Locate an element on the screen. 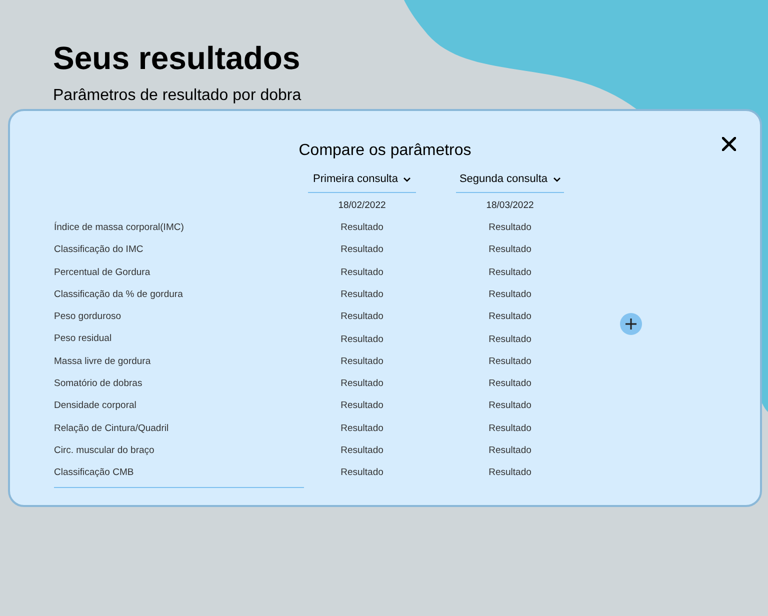 Image resolution: width=768 pixels, height=616 pixels. parameter-label: Classificação CMB is located at coordinates (179, 475).